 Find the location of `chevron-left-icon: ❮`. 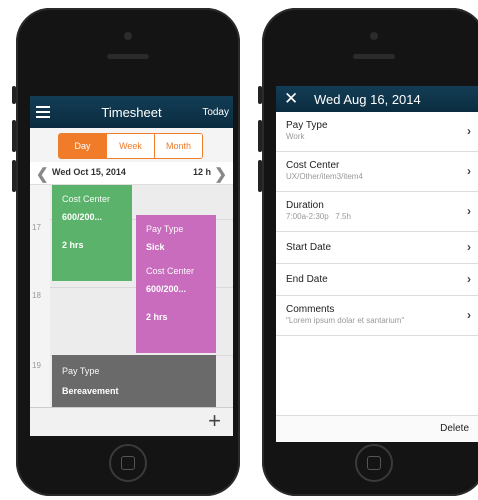

chevron-left-icon: ❮ is located at coordinates (42, 174).